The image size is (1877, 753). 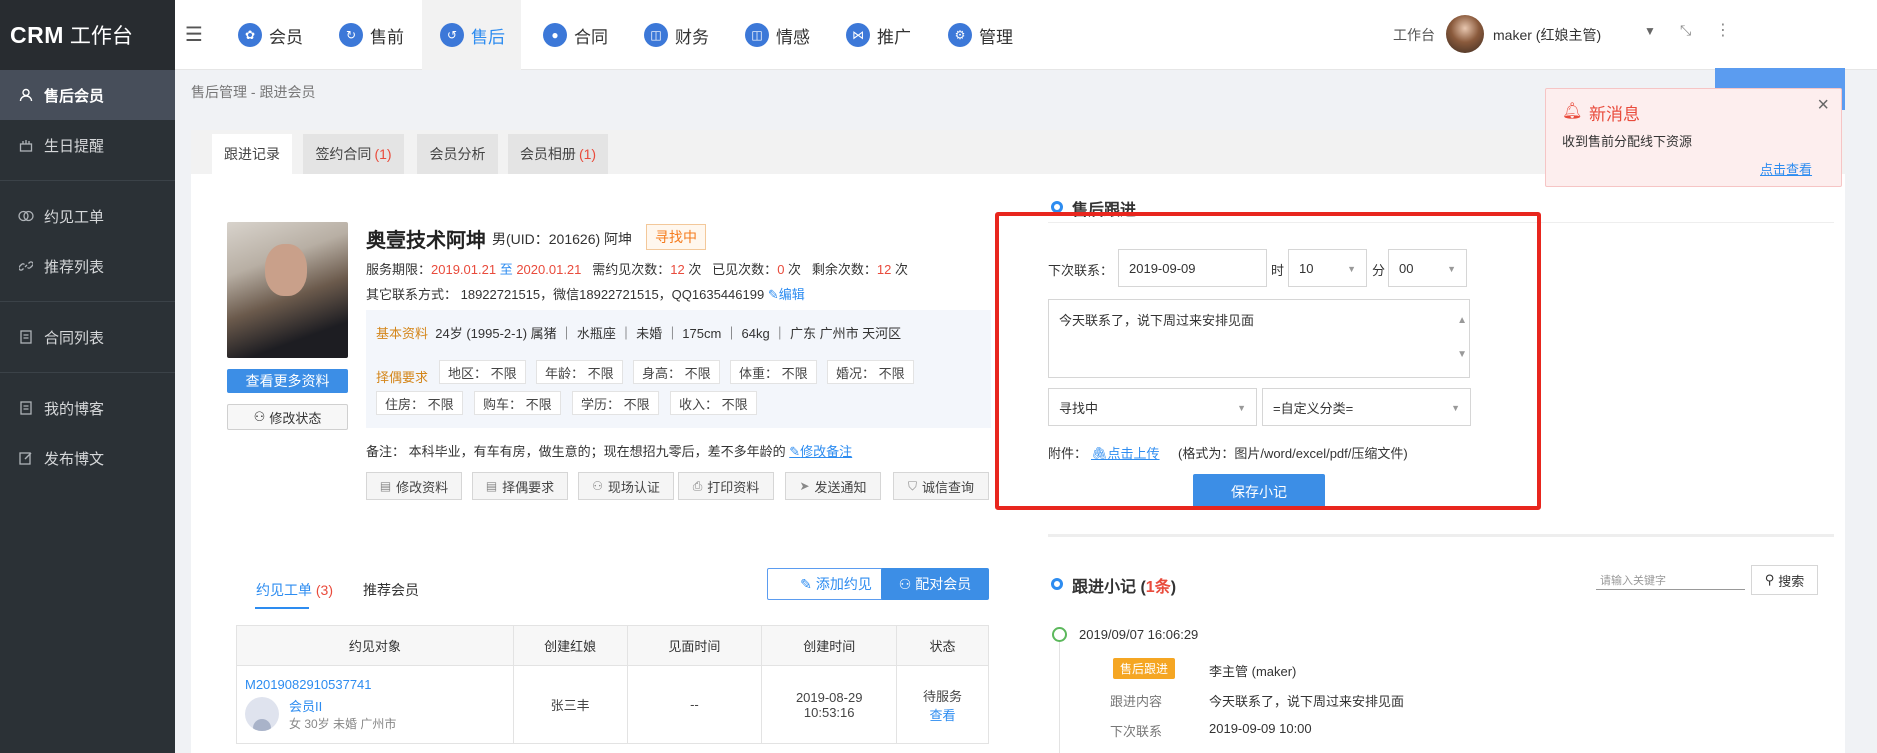 I want to click on avatar, so click(x=1465, y=34).